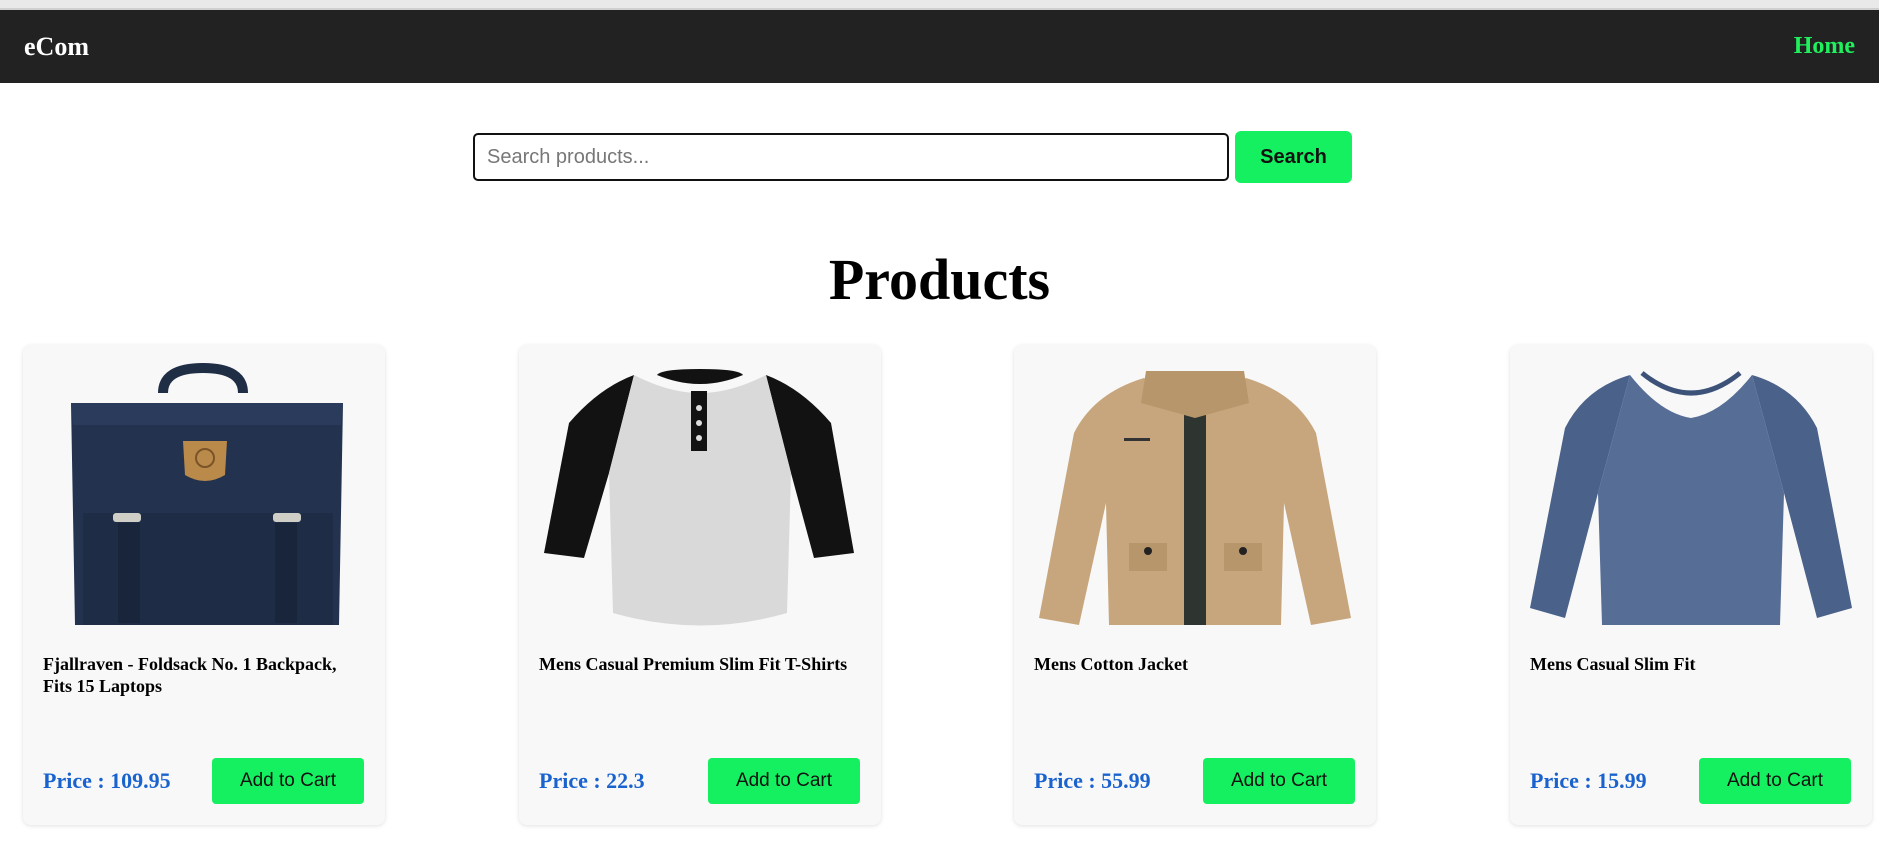  I want to click on jacket-icon, so click(1195, 498).